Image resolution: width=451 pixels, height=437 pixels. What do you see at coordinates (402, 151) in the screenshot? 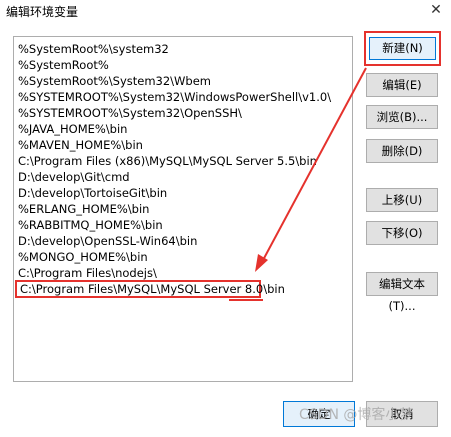
I see `delete-button: 删除(D)` at bounding box center [402, 151].